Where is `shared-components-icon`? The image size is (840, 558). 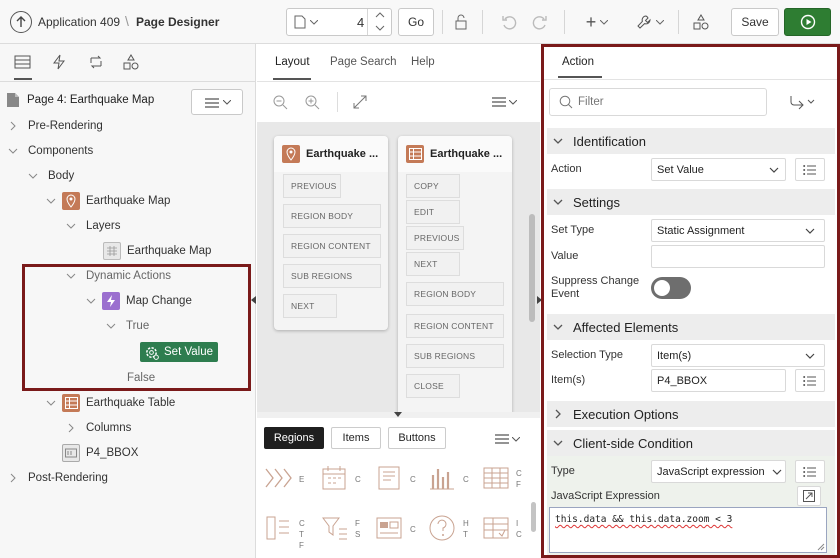 shared-components-icon is located at coordinates (701, 22).